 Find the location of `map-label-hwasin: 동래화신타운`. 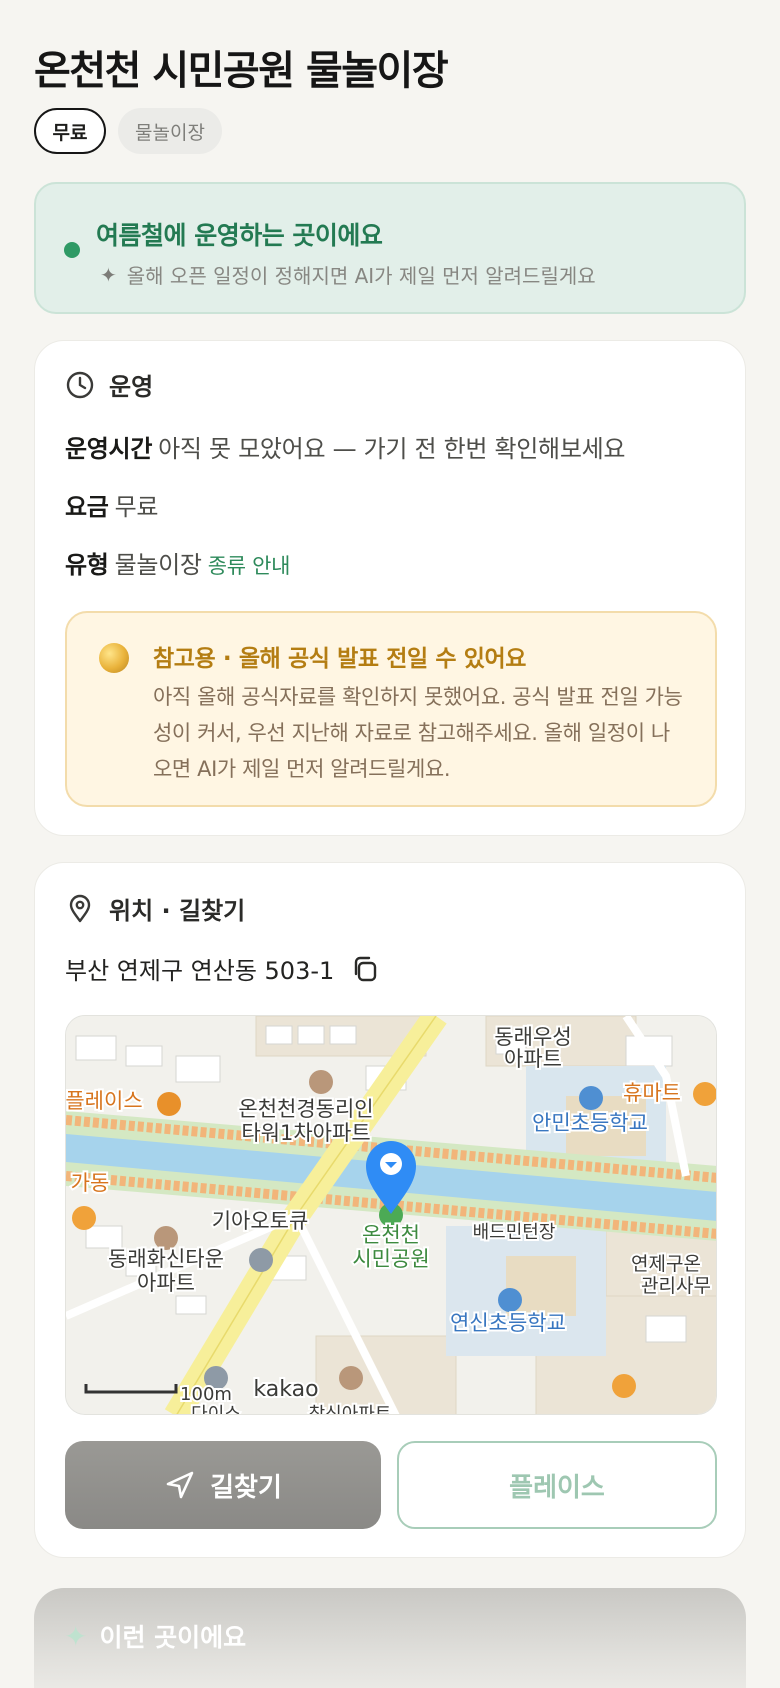

map-label-hwasin: 동래화신타운 is located at coordinates (166, 1259).